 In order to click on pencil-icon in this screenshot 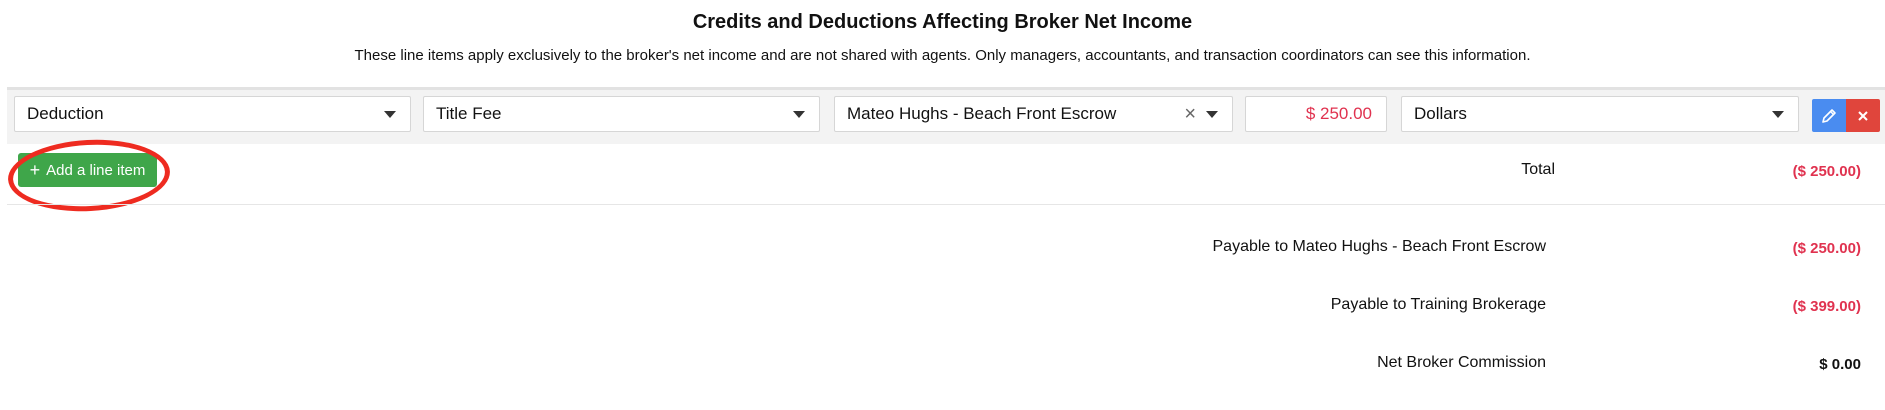, I will do `click(1829, 115)`.